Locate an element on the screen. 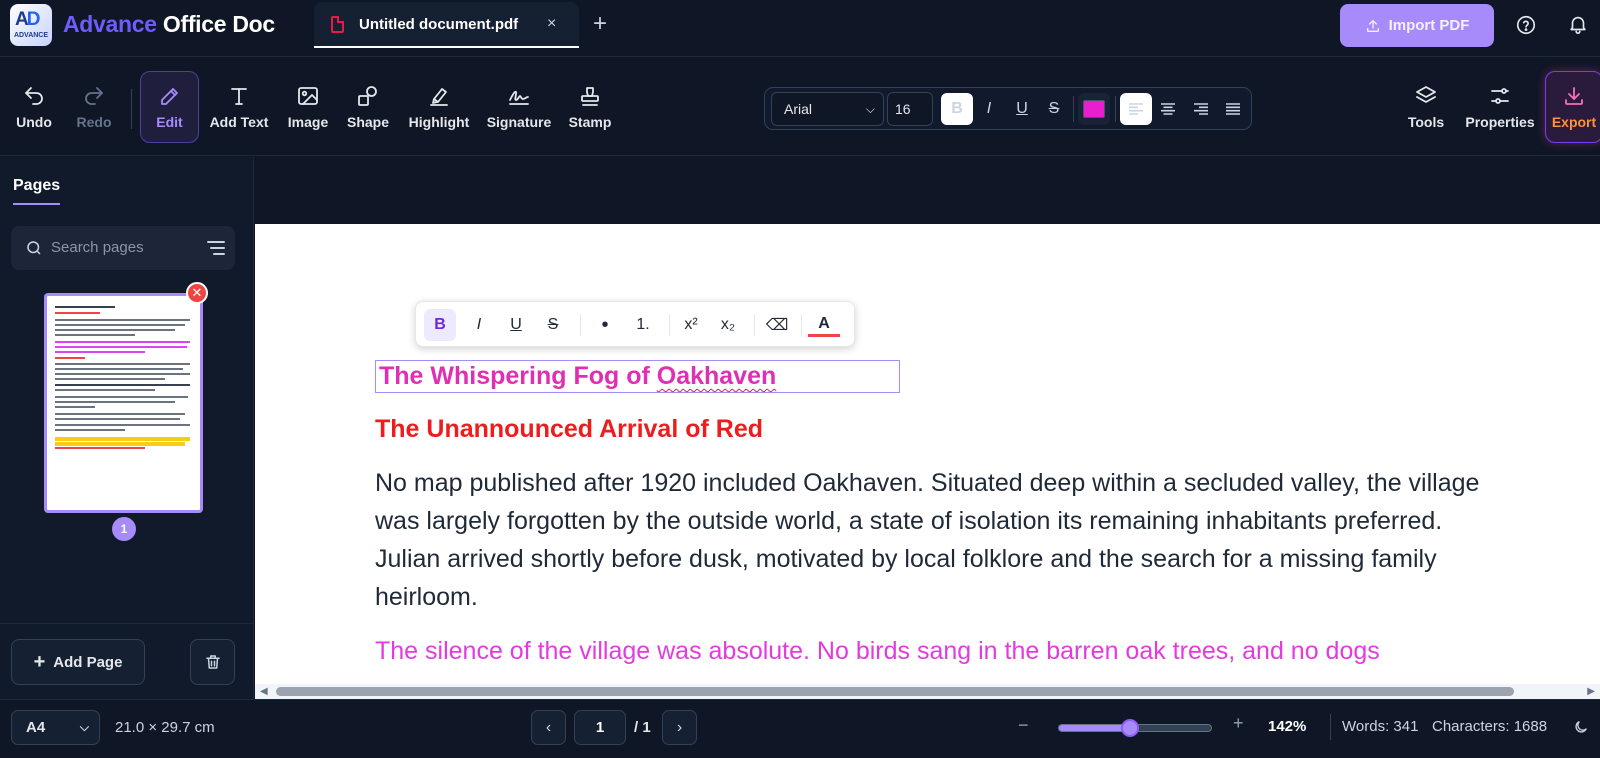 The image size is (1600, 758). horizontal-scrollbar: ◀ ▶ is located at coordinates (927, 691).